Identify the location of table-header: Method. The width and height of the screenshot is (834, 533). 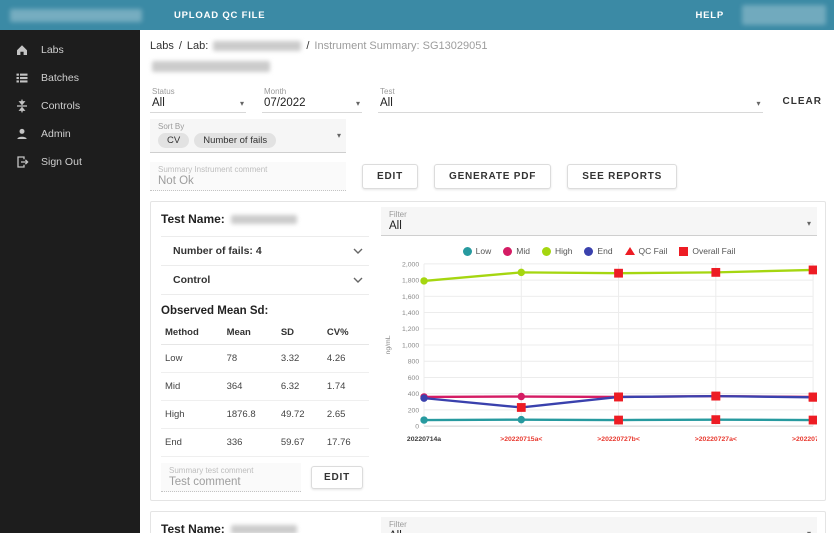
(192, 333).